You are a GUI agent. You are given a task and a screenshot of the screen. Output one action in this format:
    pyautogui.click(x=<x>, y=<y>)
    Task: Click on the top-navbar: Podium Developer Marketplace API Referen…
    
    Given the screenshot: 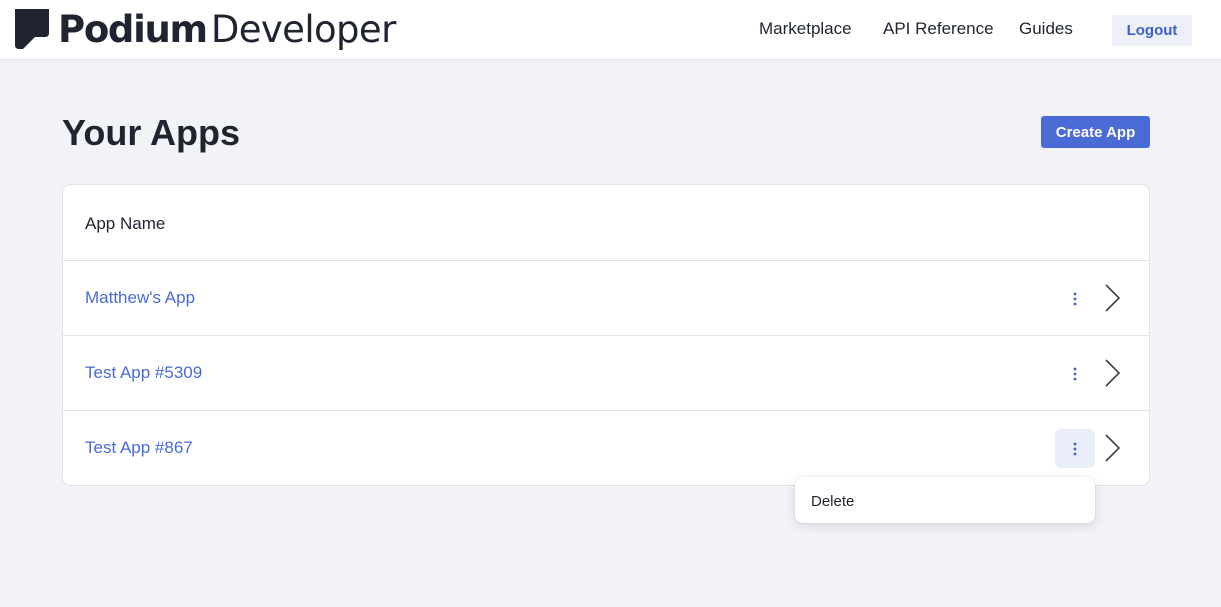 What is the action you would take?
    pyautogui.click(x=610, y=30)
    